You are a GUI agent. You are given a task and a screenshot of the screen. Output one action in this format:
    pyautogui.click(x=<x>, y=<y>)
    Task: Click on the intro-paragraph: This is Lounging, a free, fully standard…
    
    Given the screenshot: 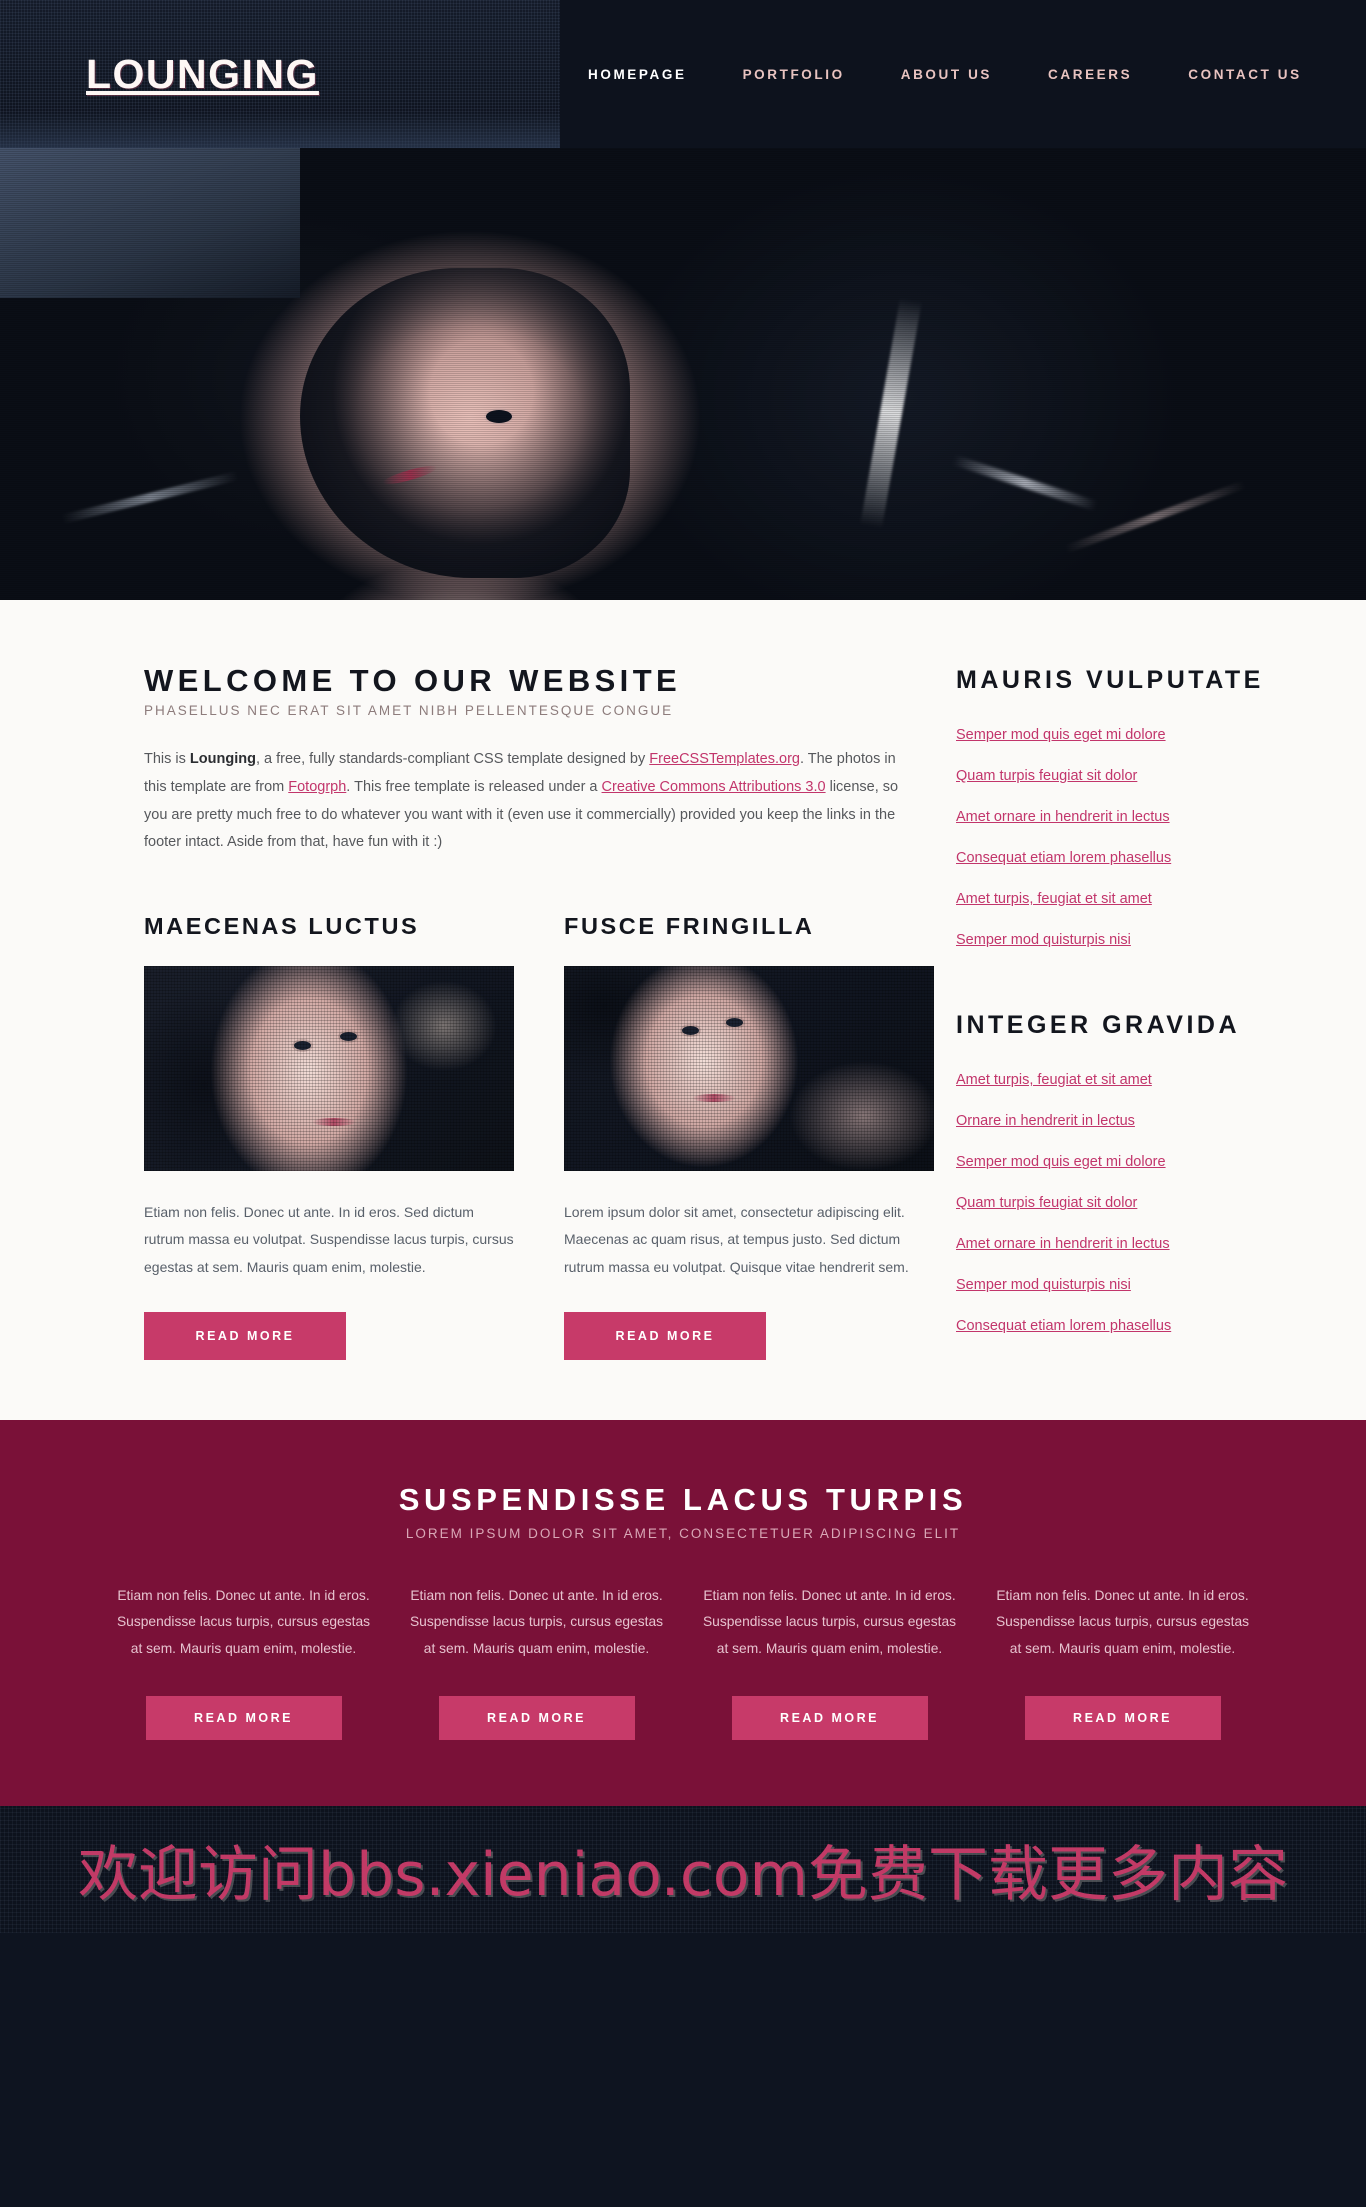 What is the action you would take?
    pyautogui.click(x=523, y=801)
    